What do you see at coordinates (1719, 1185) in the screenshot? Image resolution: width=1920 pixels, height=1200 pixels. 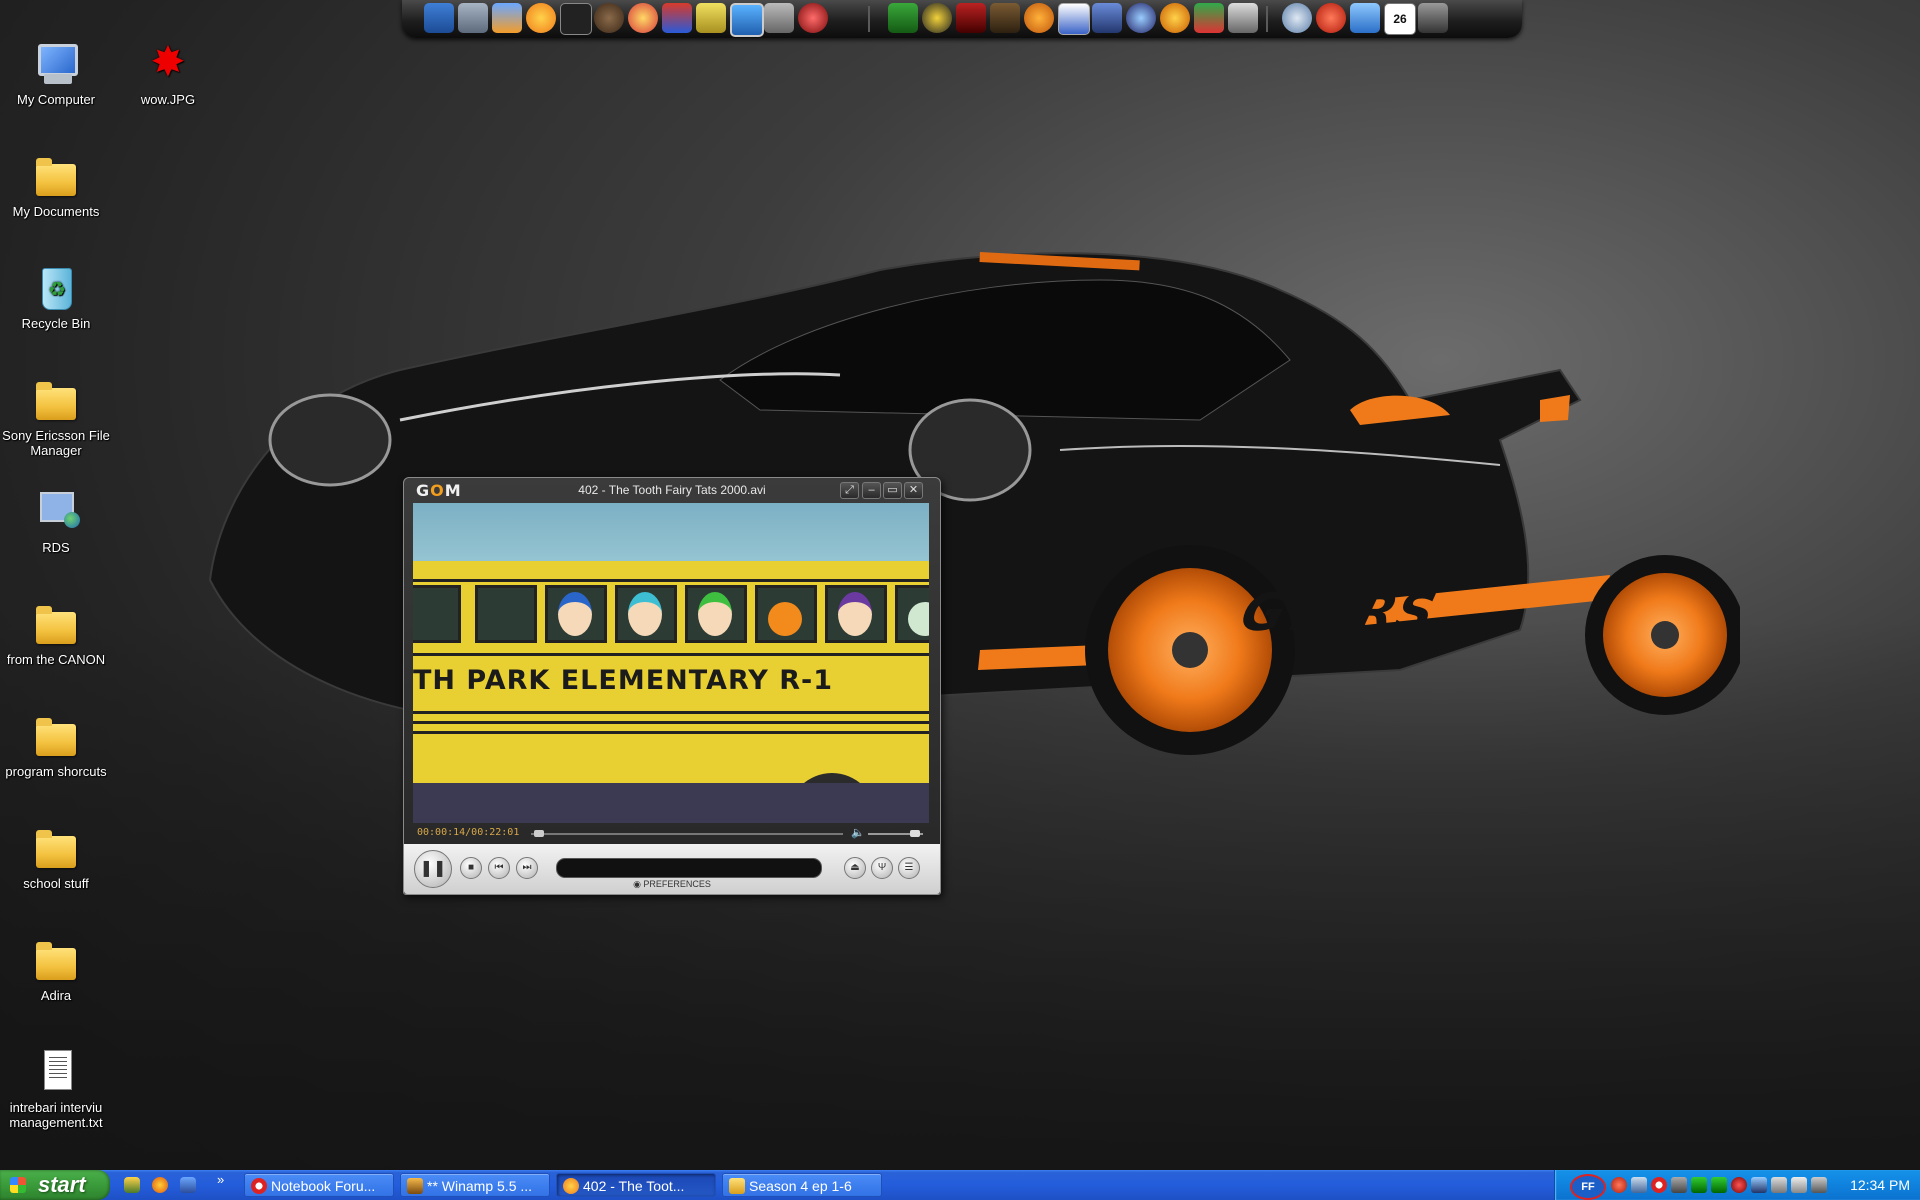 I see `tray-memory-icon` at bounding box center [1719, 1185].